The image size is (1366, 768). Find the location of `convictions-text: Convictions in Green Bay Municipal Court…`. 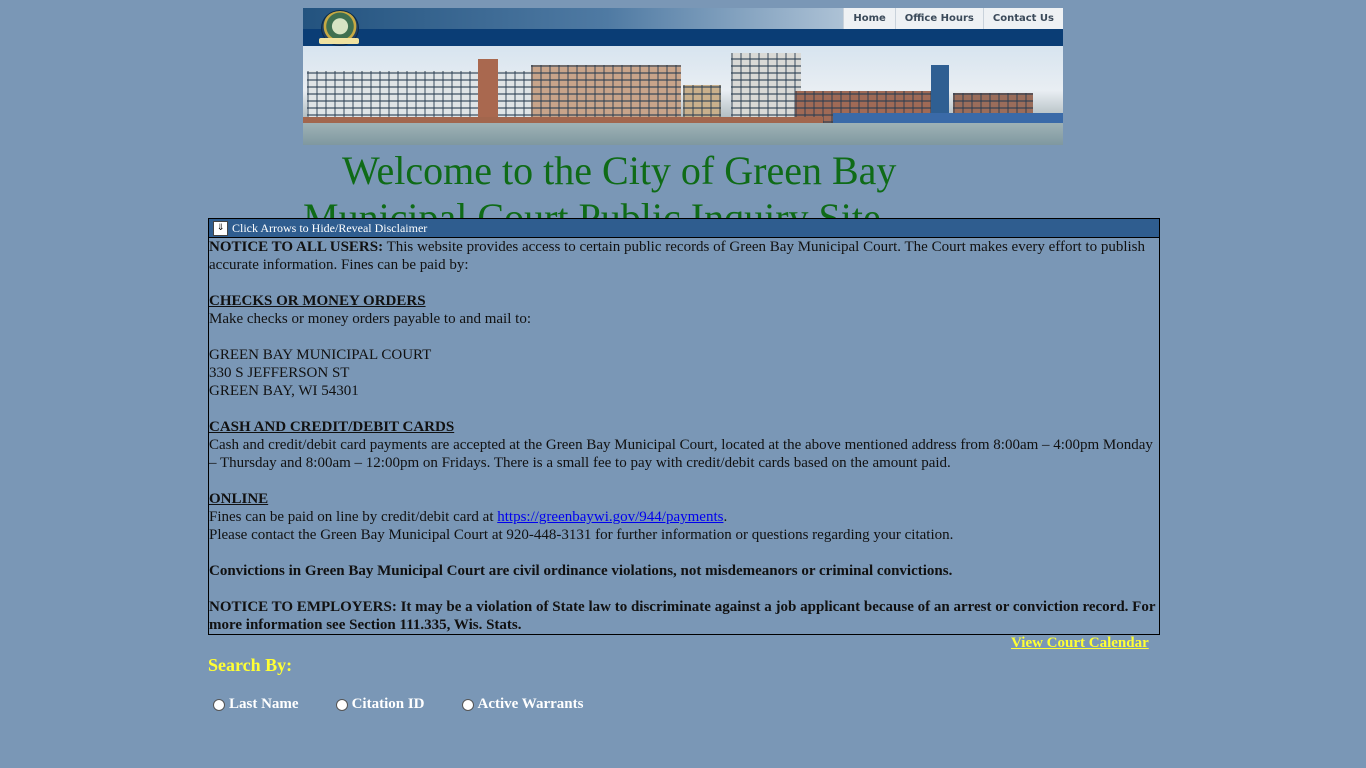

convictions-text: Convictions in Green Bay Municipal Court… is located at coordinates (581, 571).